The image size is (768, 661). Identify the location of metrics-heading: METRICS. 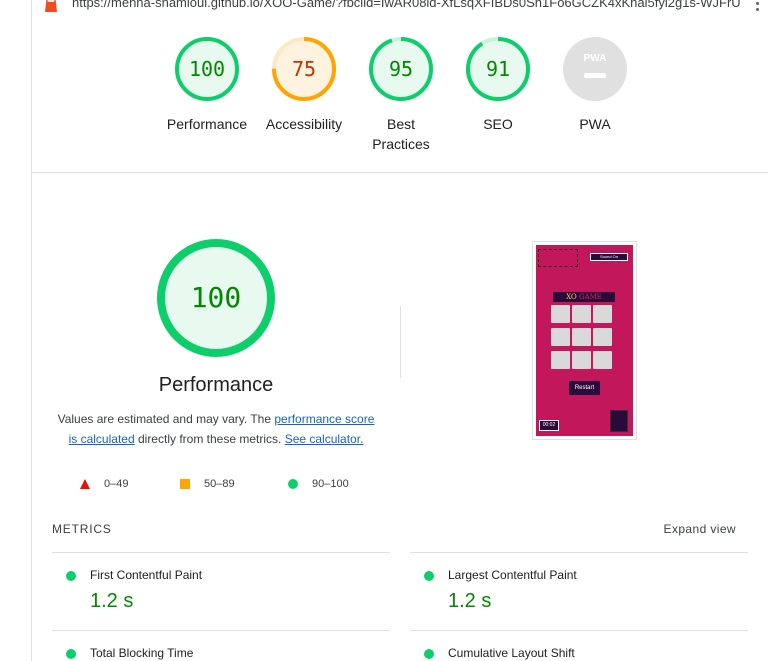
(82, 529).